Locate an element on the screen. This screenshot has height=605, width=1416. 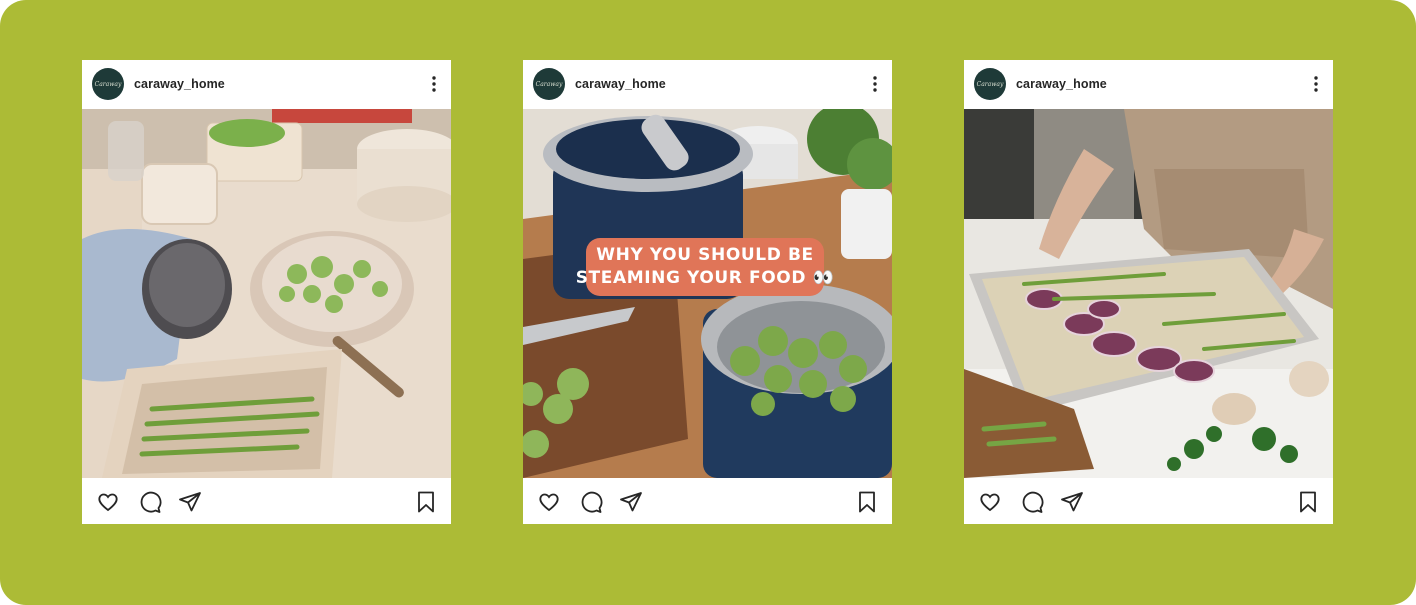
overlay-line-1: WHY YOU SHOULD BE is located at coordinates (705, 255).